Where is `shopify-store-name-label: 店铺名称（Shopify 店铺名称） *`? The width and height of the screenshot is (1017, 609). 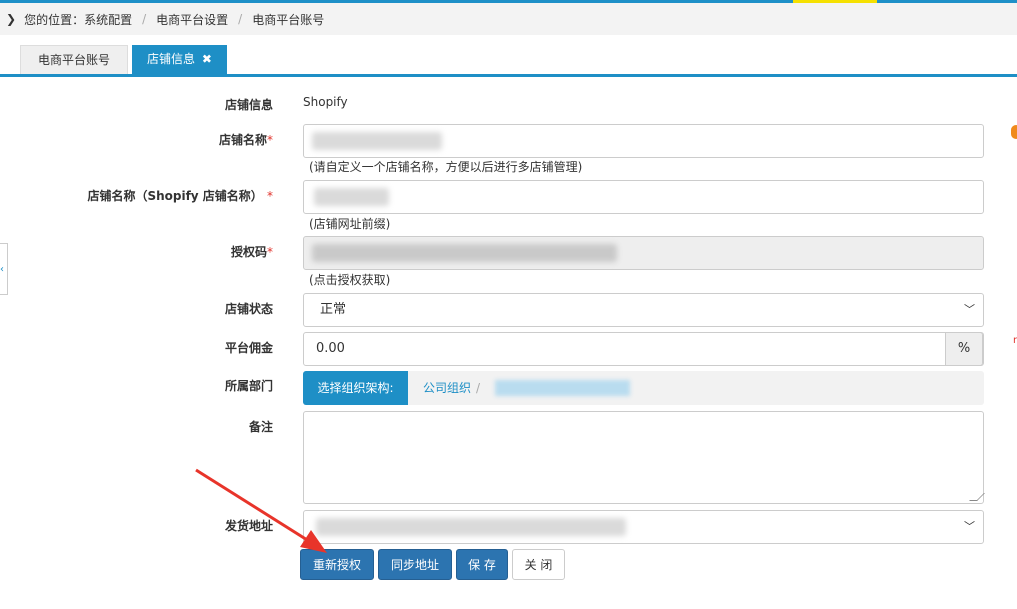
shopify-store-name-label: 店铺名称（Shopify 店铺名称） * is located at coordinates (180, 196).